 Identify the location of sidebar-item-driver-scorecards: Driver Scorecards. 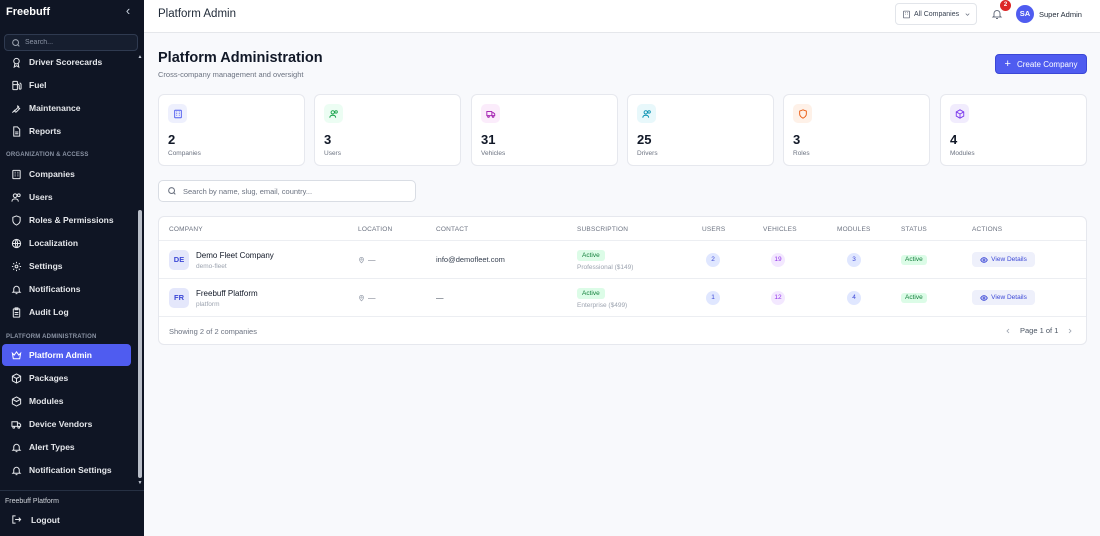
(66, 62).